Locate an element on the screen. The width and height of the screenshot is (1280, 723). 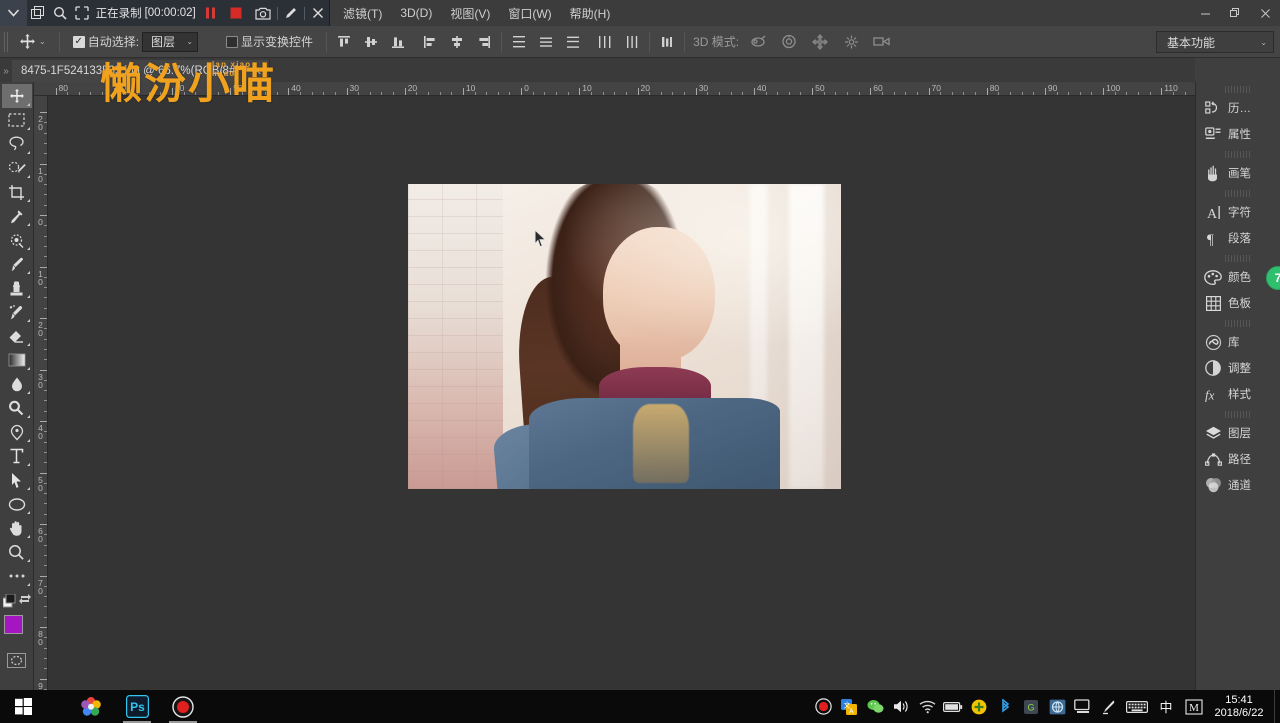
crop-tool is located at coordinates (17, 192).